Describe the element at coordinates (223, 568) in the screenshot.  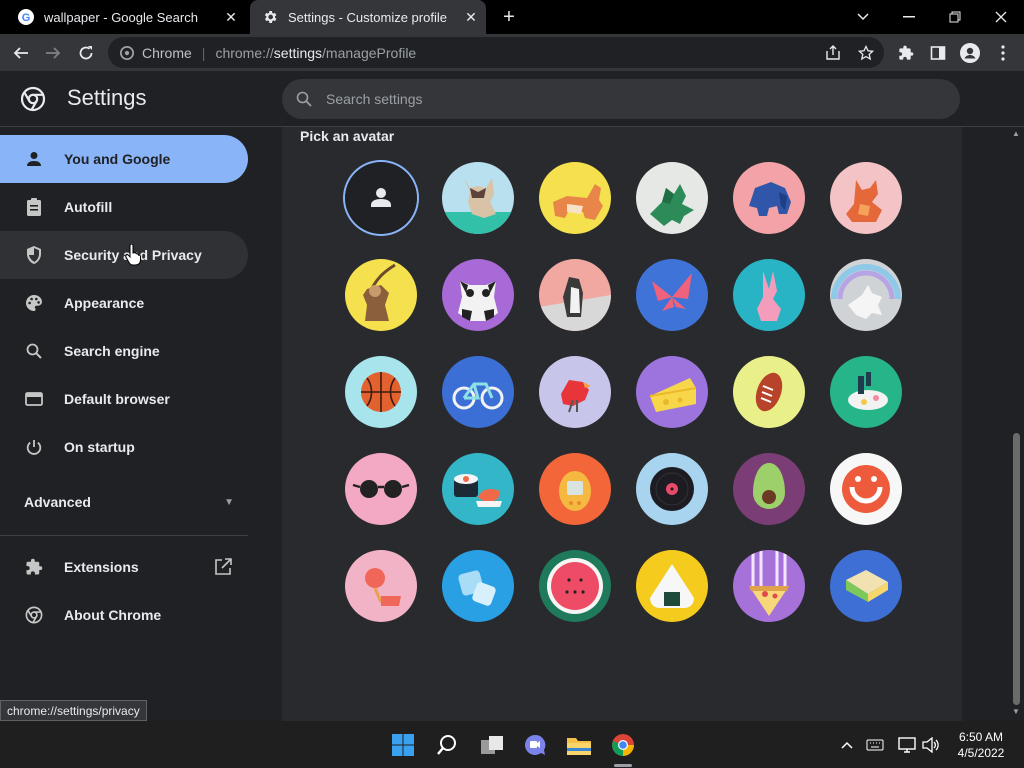
I see `open-in-new-icon` at that location.